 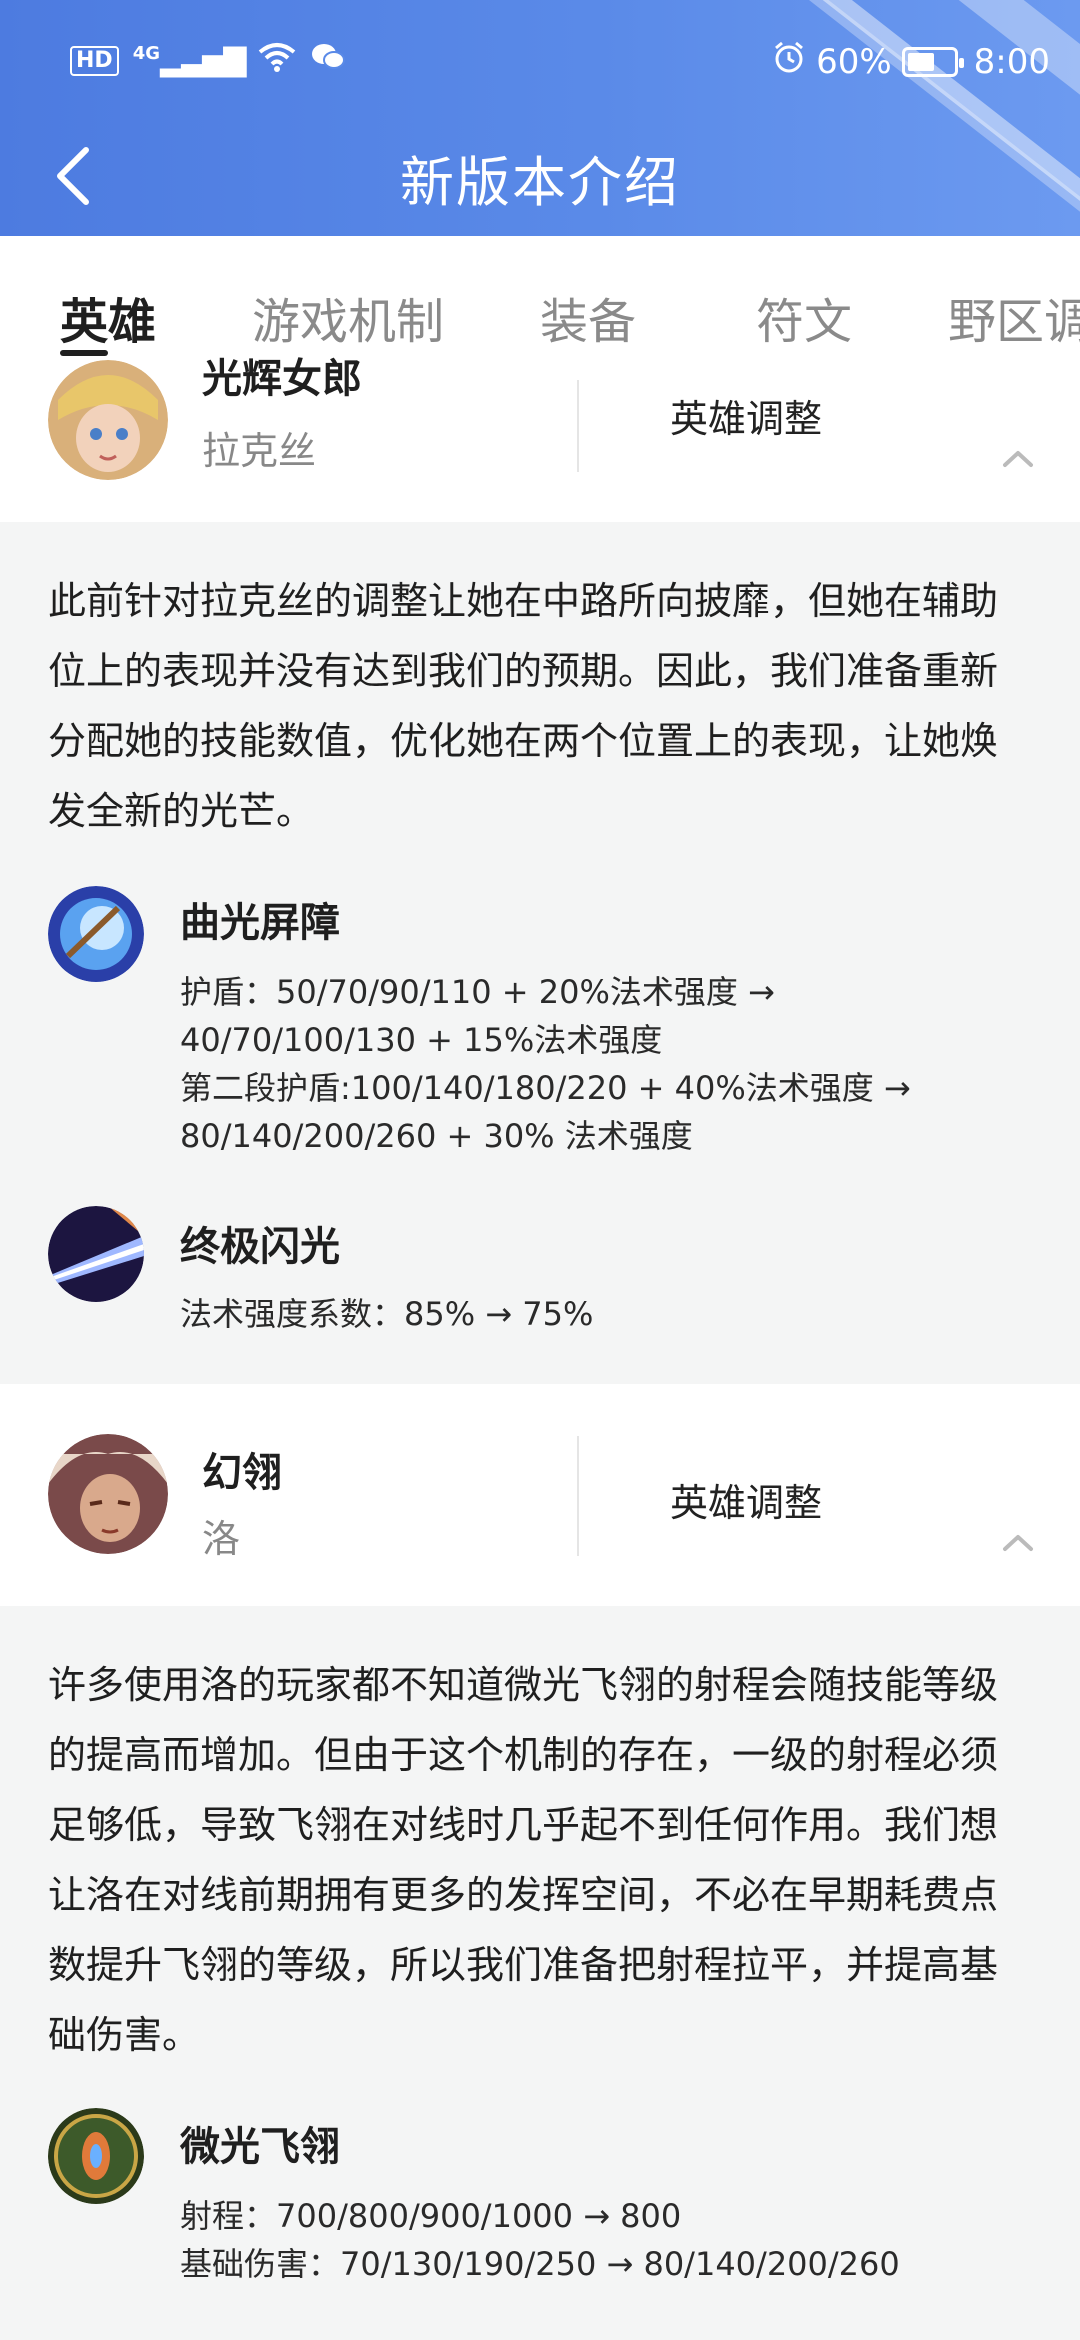 What do you see at coordinates (421, 1040) in the screenshot?
I see `skill-detail: 40/70/100/130 + 15%法术强度` at bounding box center [421, 1040].